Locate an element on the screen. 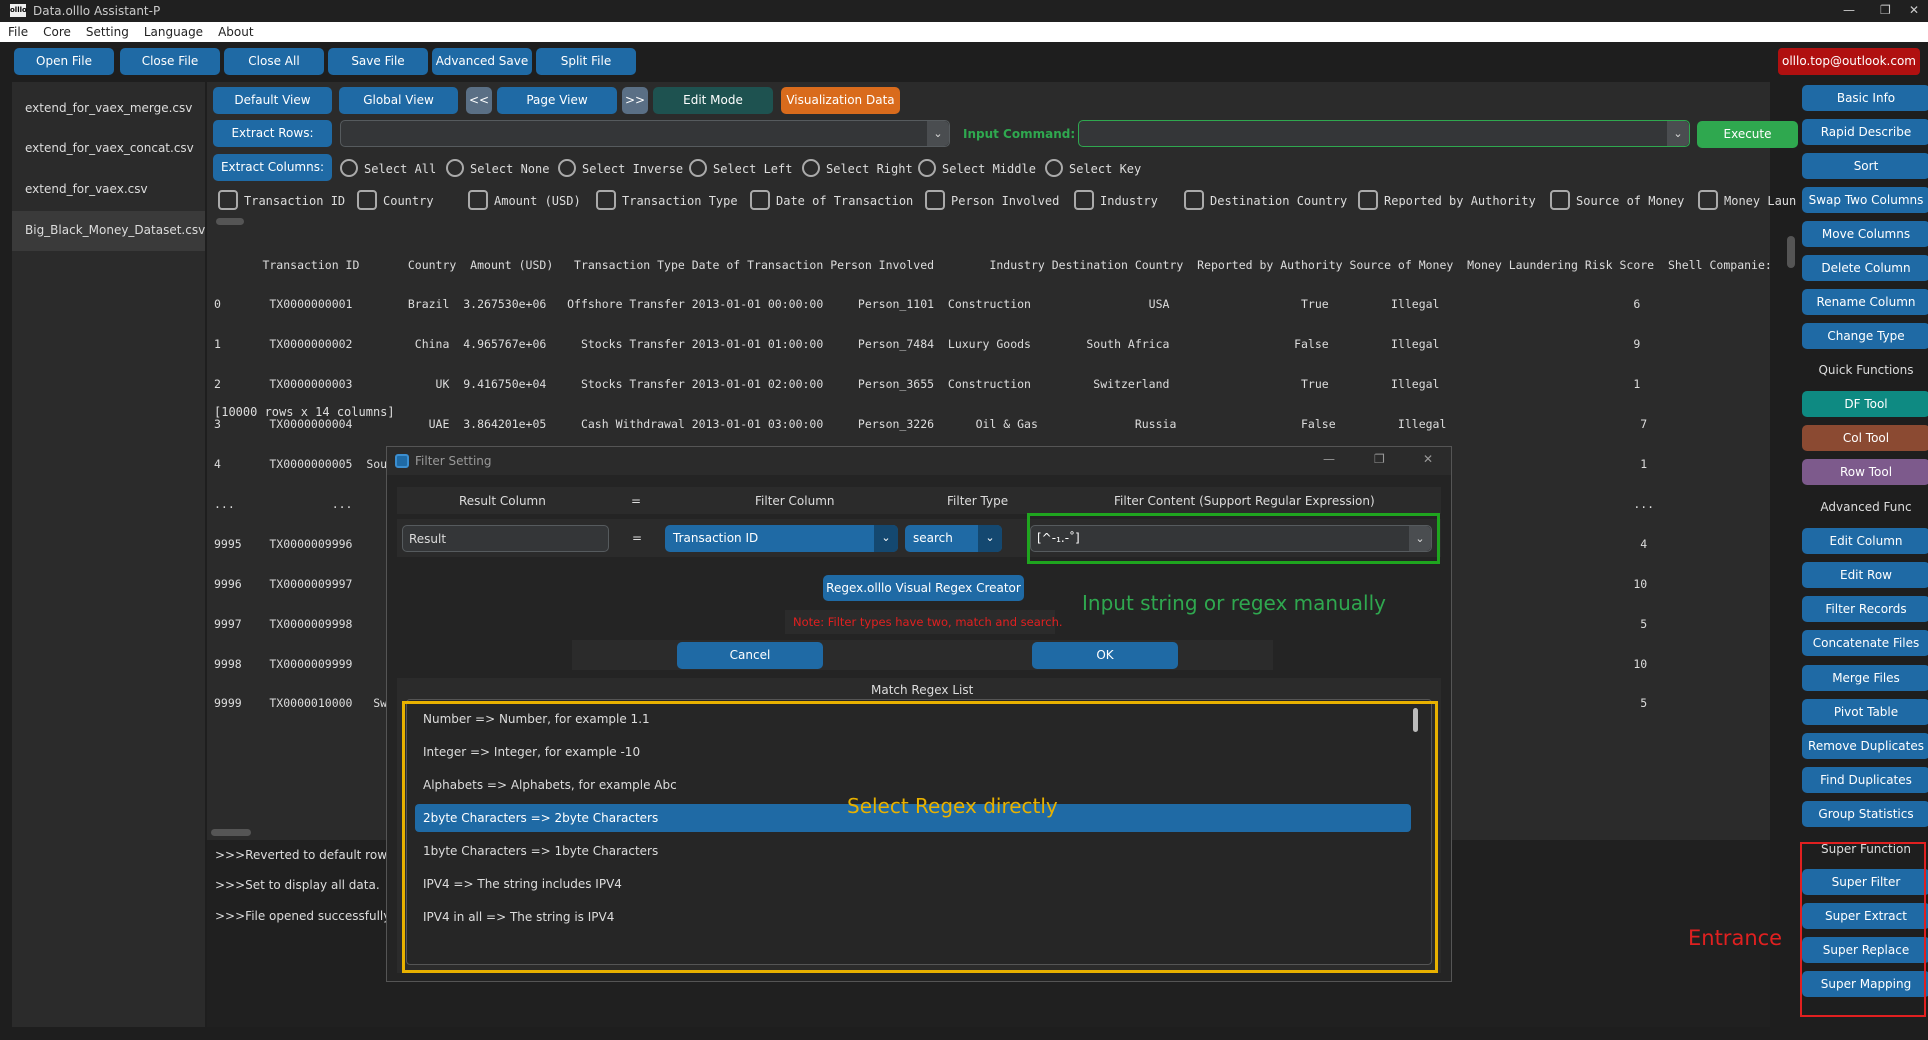 The width and height of the screenshot is (1928, 1040). column-checkbox: Date of Transaction is located at coordinates (831, 200).